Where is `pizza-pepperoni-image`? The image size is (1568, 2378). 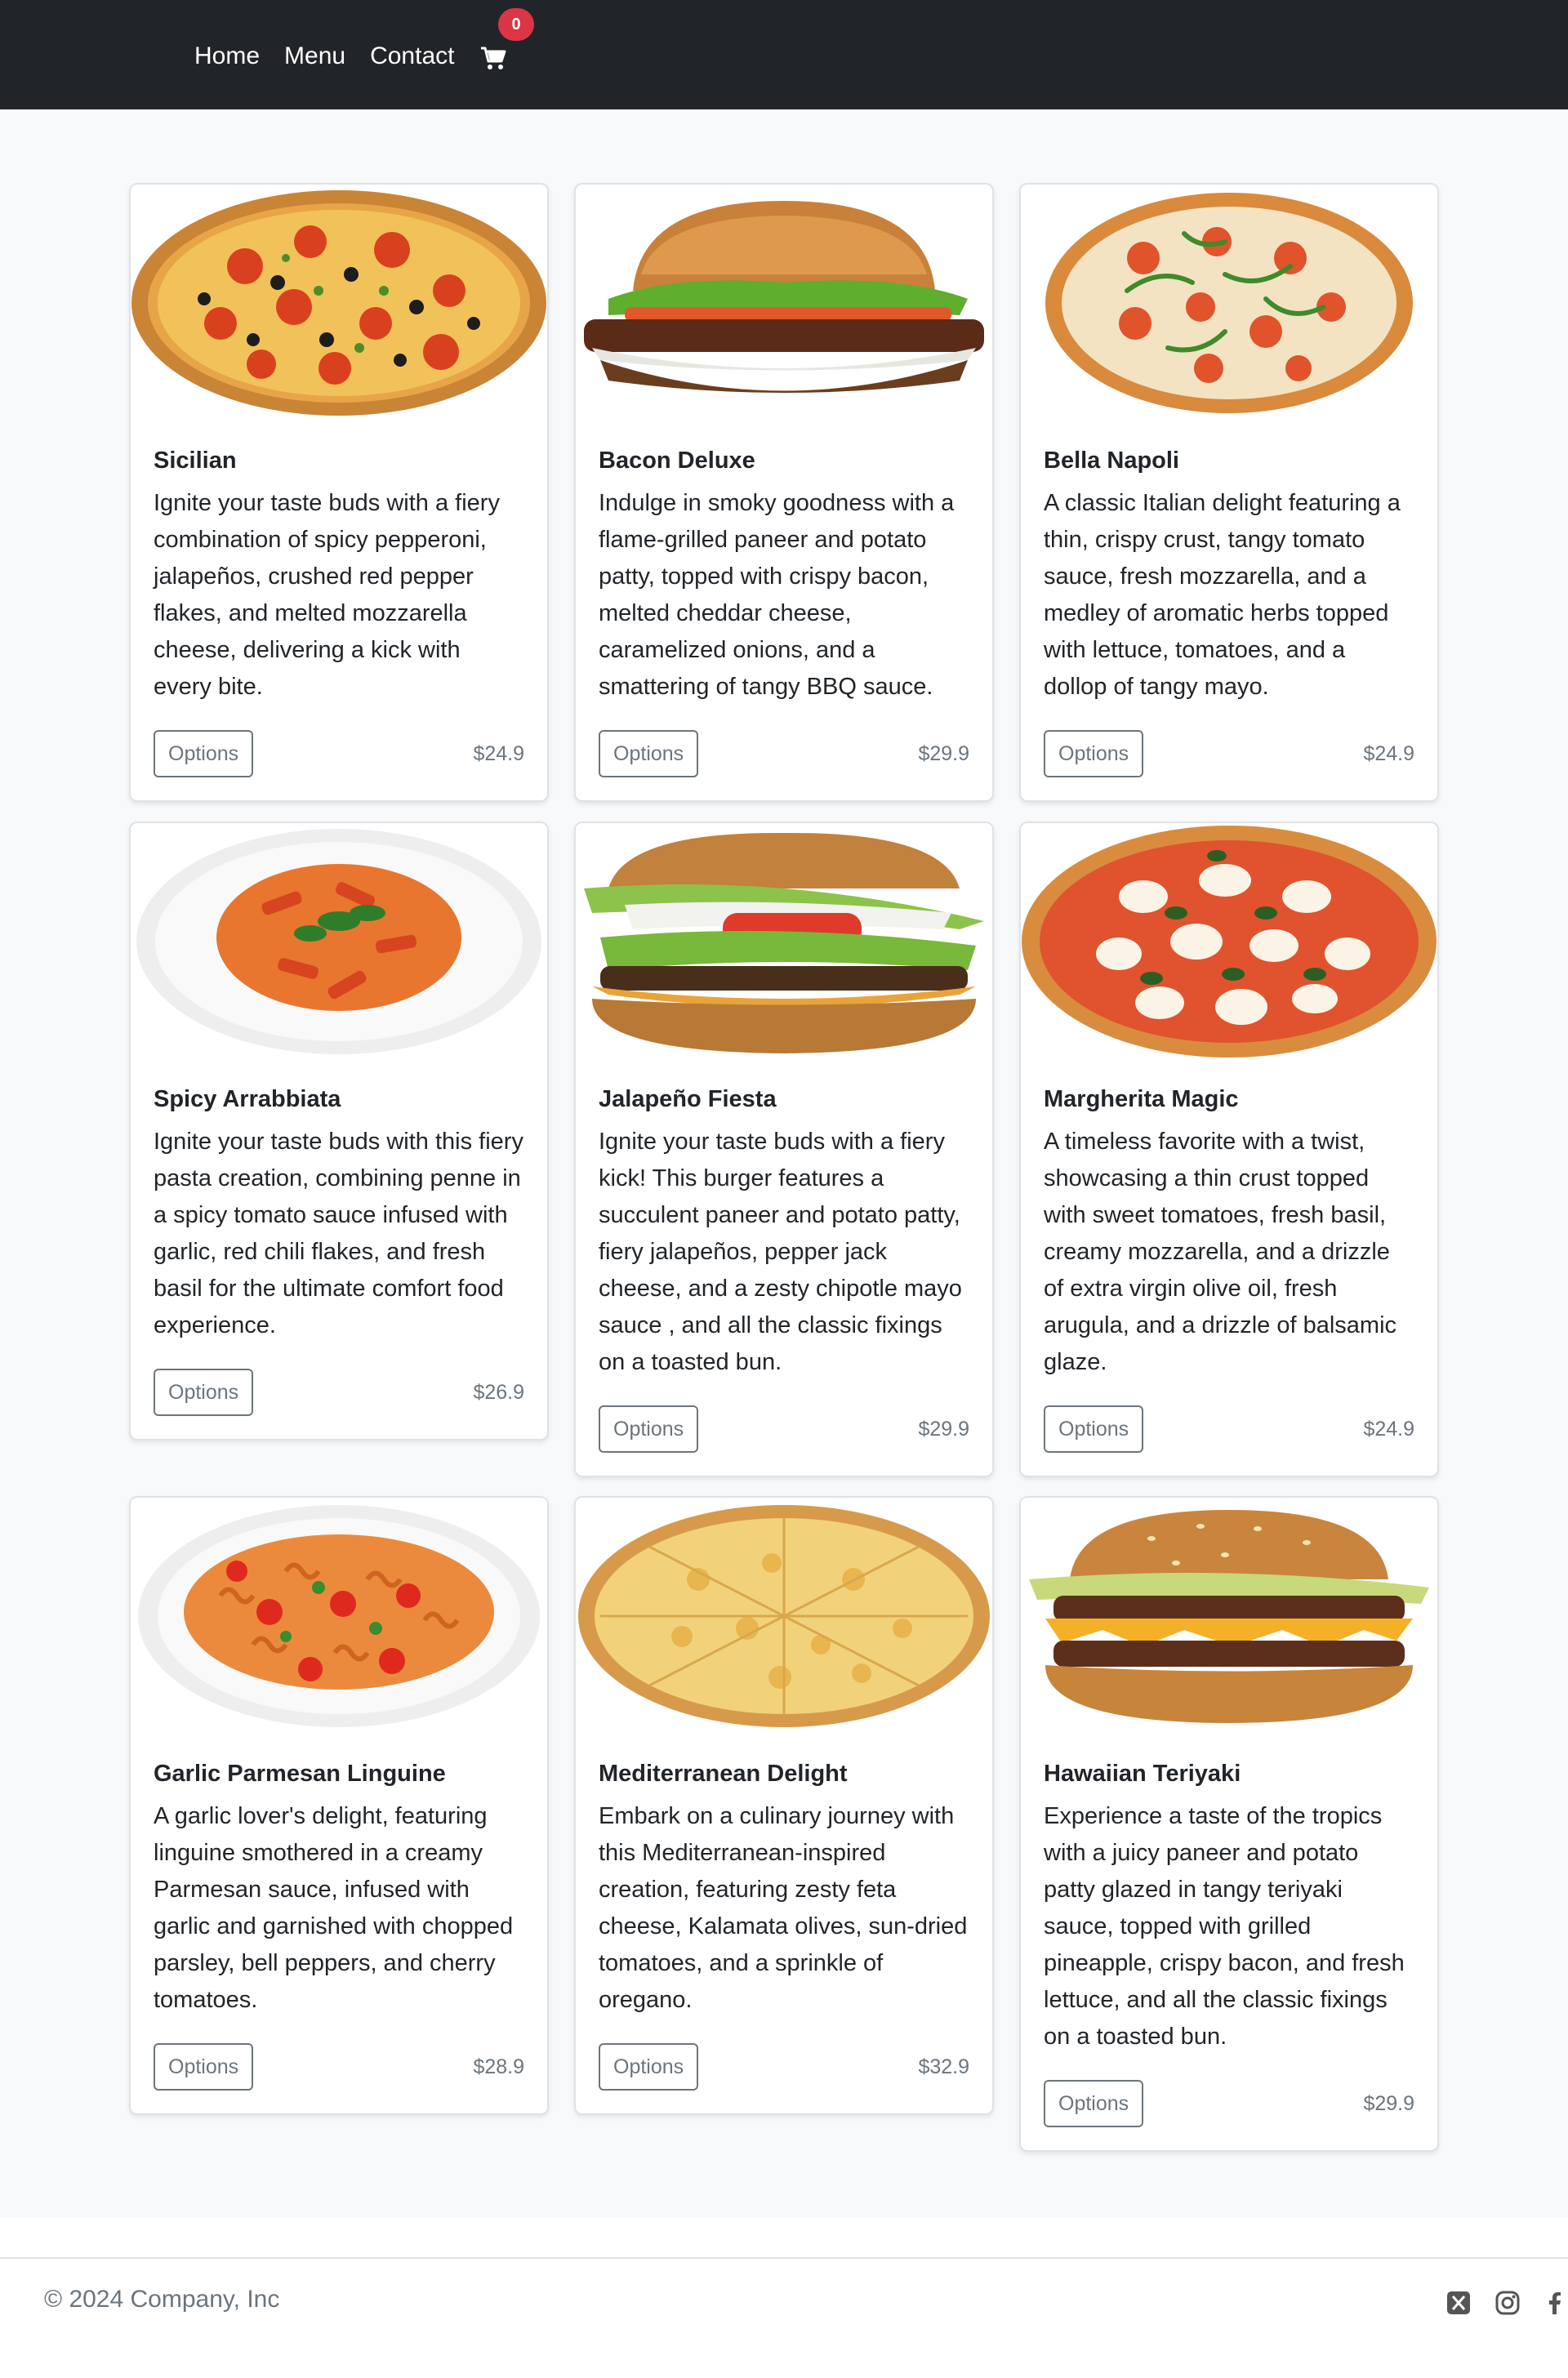 pizza-pepperoni-image is located at coordinates (339, 303).